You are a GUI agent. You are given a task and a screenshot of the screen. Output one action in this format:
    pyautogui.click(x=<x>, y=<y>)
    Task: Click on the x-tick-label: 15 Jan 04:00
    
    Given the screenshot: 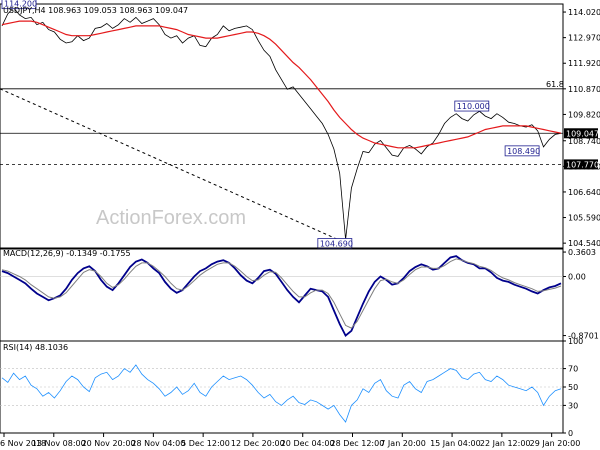 What is the action you would take?
    pyautogui.click(x=455, y=443)
    